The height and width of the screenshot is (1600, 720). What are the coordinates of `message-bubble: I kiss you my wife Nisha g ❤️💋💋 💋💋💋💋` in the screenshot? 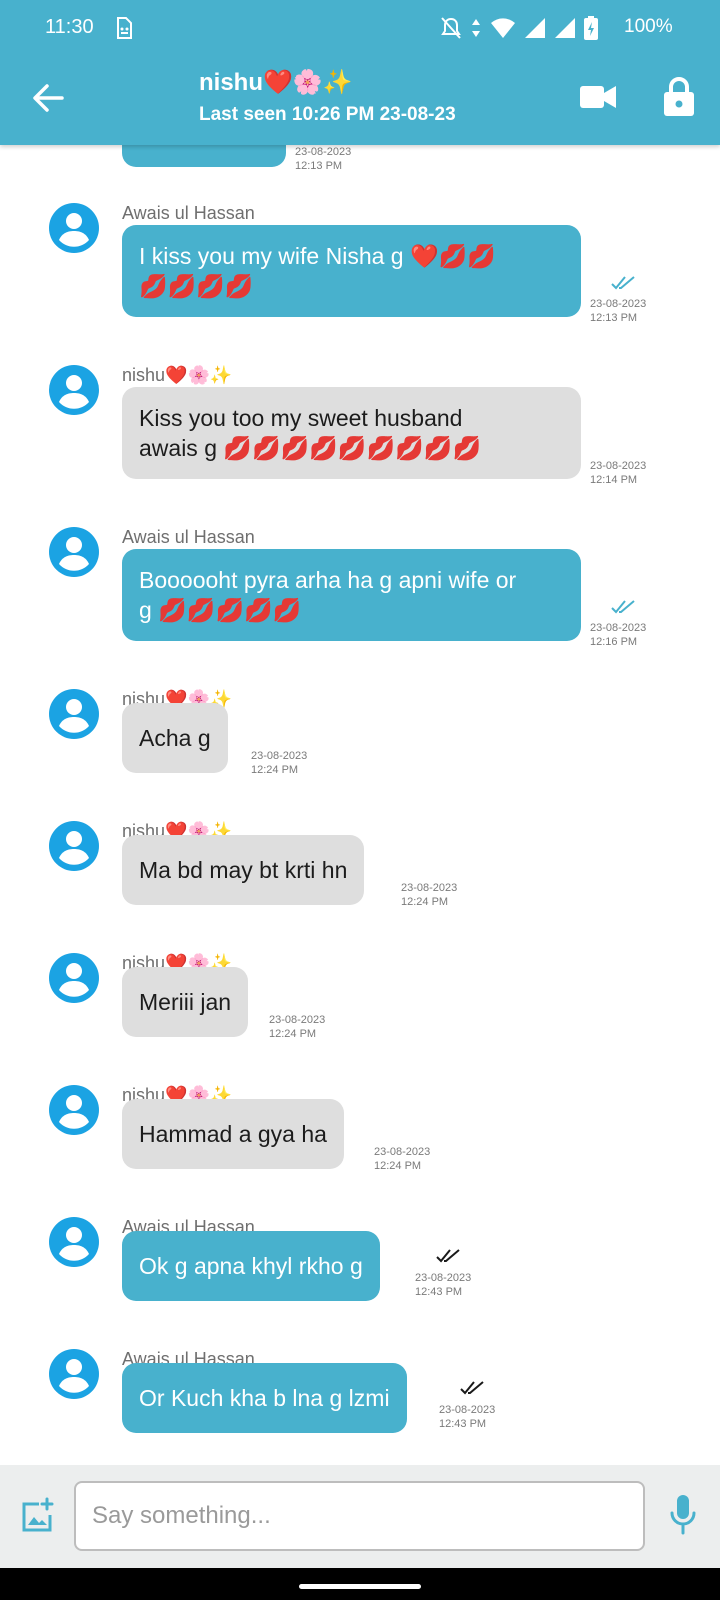 It's located at (351, 271).